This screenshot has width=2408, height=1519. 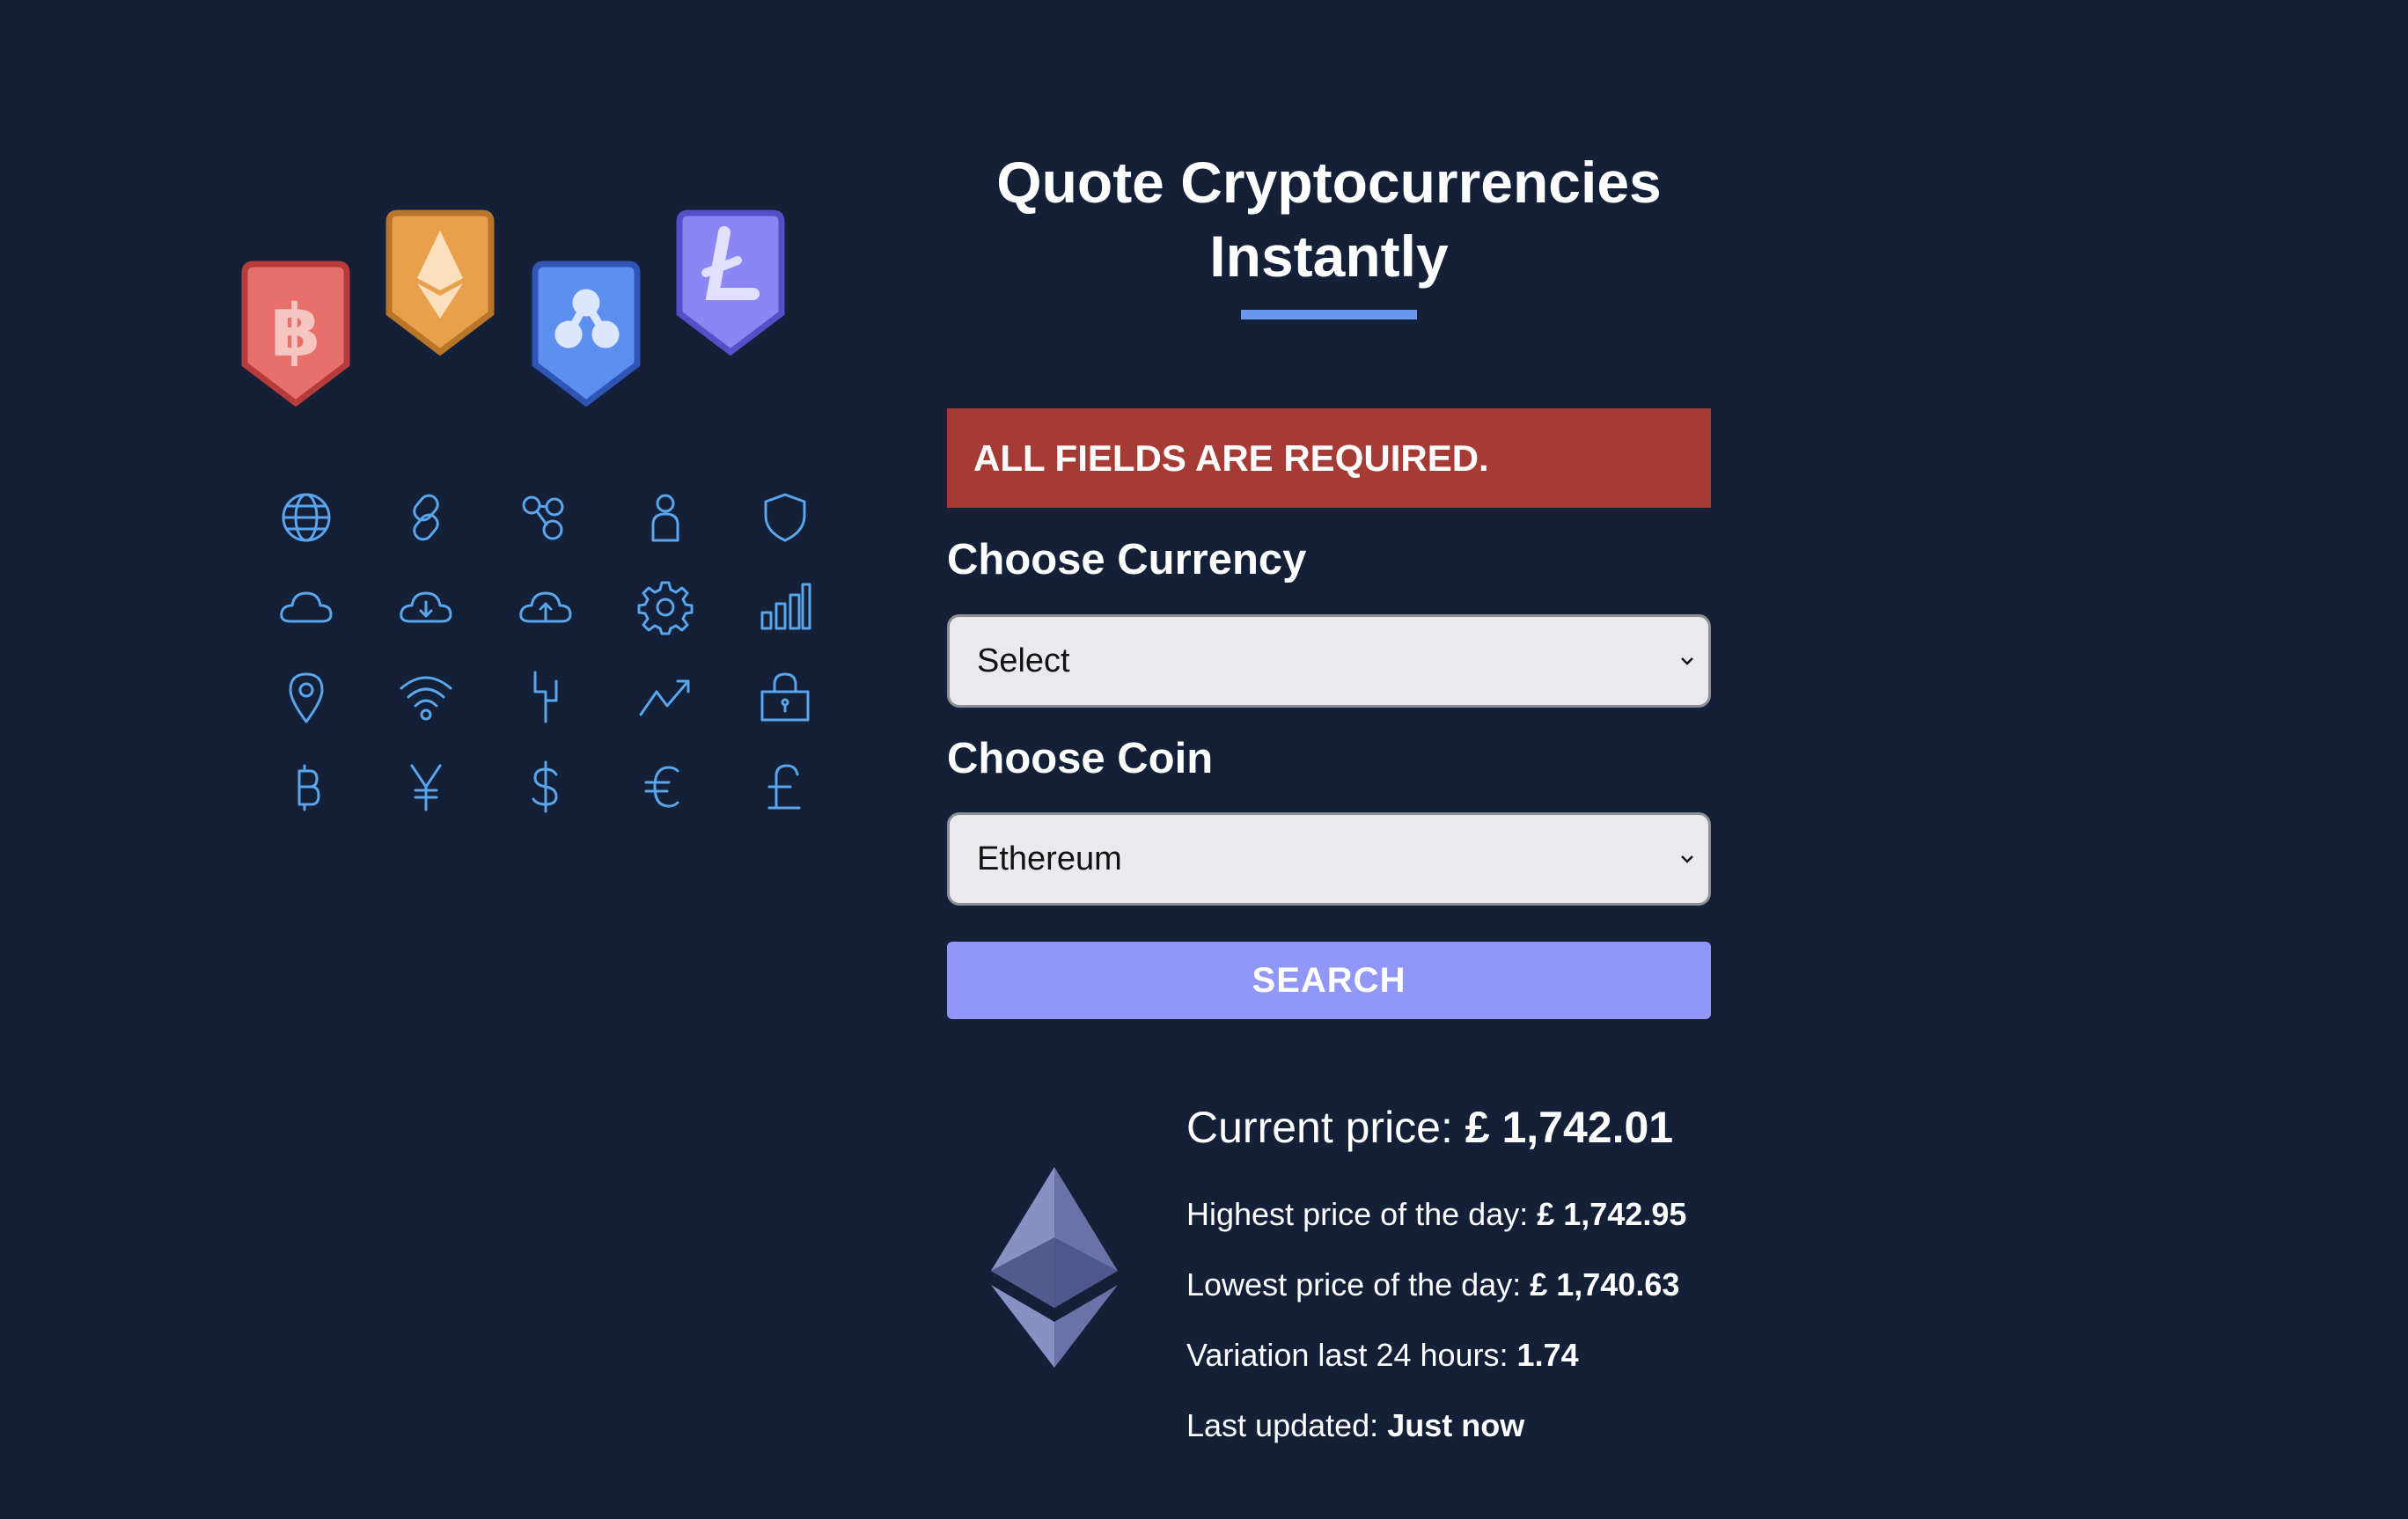 I want to click on last-updated: Last updated: Just now, so click(x=1436, y=1426).